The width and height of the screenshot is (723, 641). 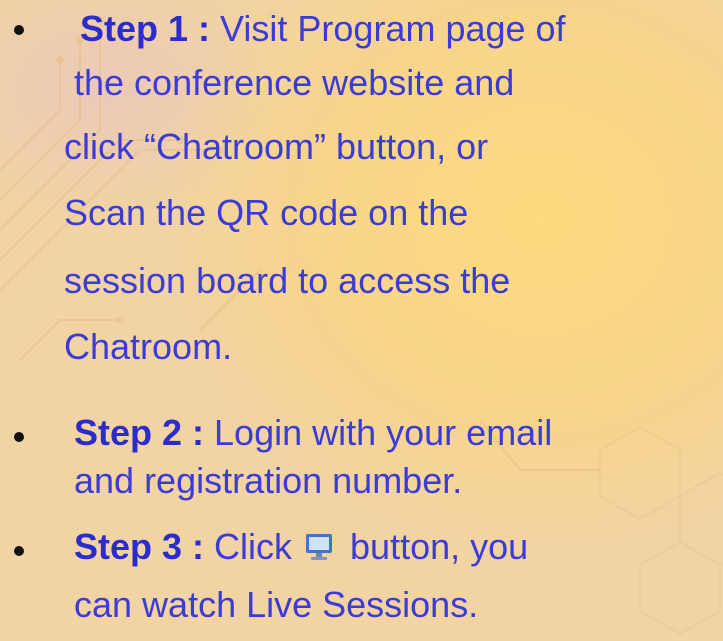 I want to click on step-3-text-after-icon: button, you, so click(x=434, y=546).